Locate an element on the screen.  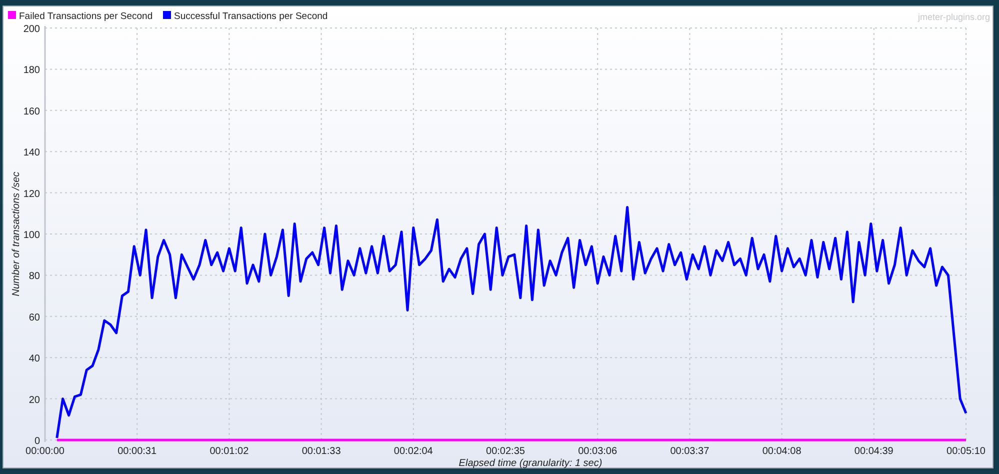
y-tick-label: 60 is located at coordinates (34, 318).